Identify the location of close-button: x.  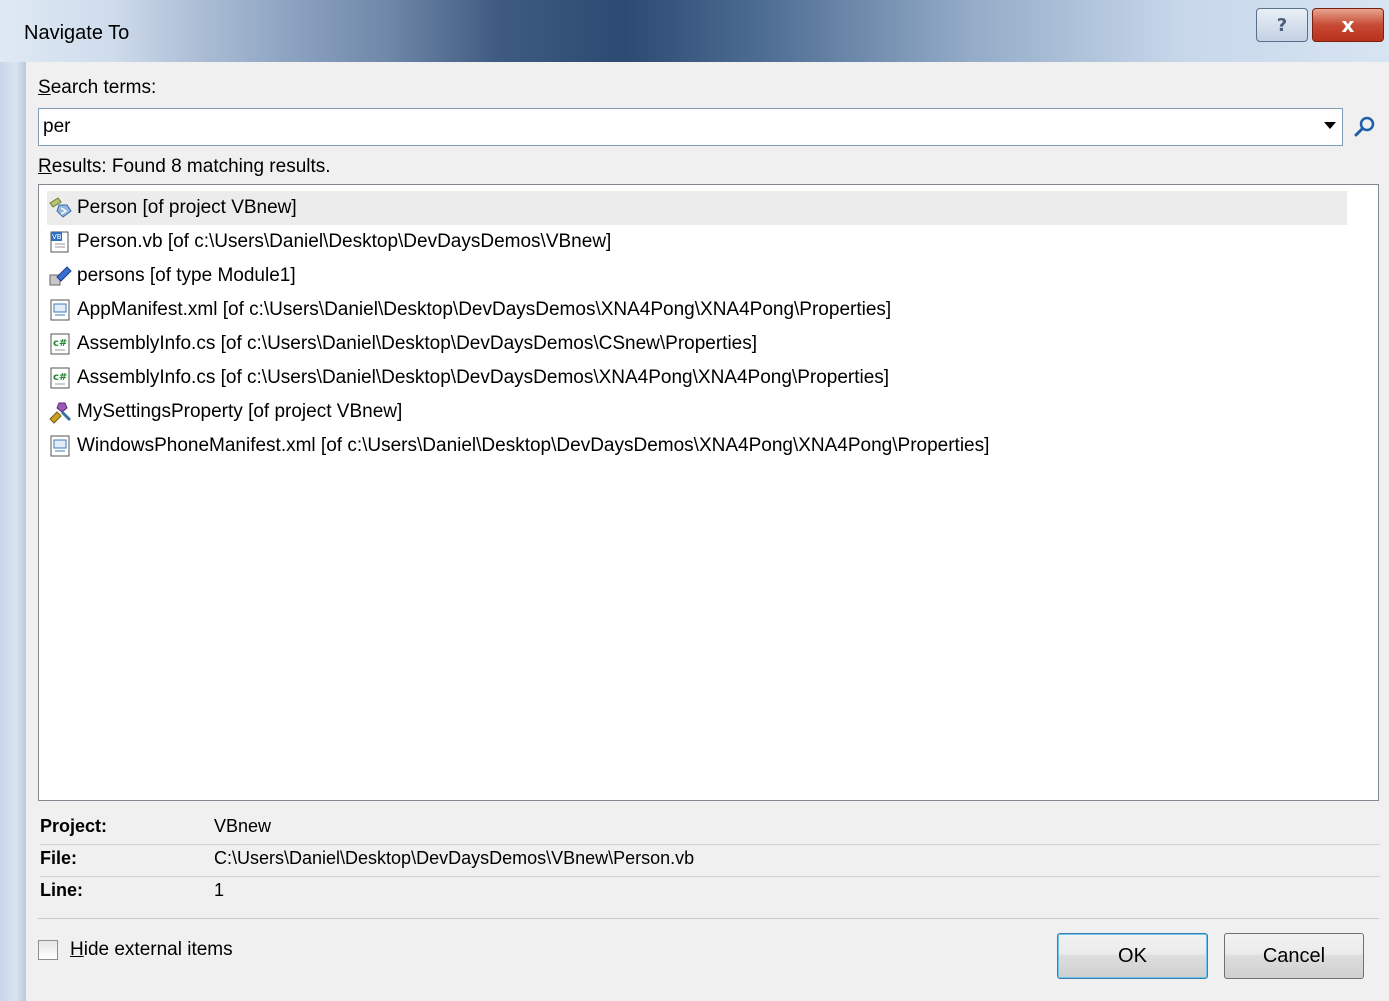
(1348, 25).